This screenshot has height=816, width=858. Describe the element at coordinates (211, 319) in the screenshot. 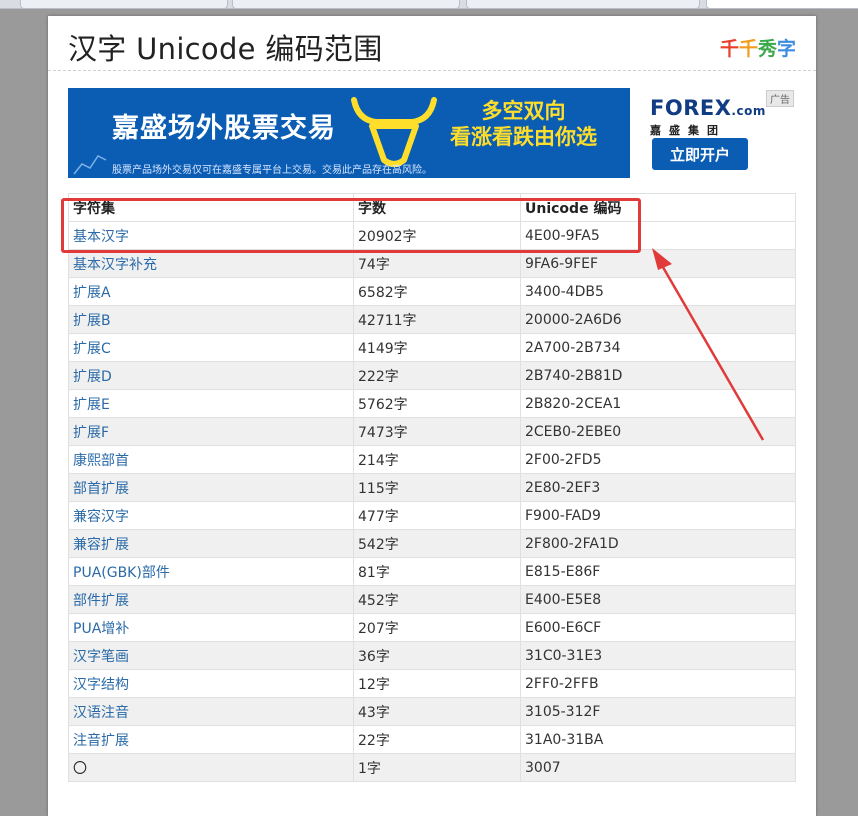

I see `cell-charset: 扩展B` at that location.